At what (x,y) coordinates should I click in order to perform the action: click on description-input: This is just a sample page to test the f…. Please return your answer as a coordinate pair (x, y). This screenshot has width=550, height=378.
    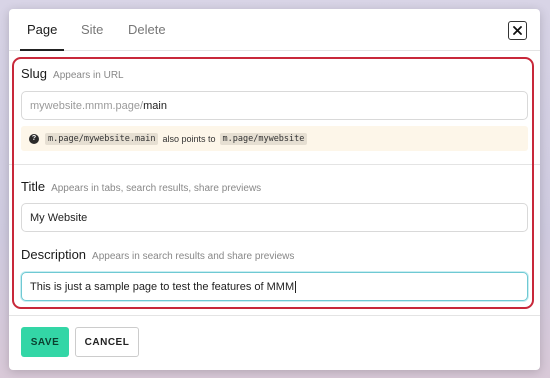
    Looking at the image, I should click on (274, 286).